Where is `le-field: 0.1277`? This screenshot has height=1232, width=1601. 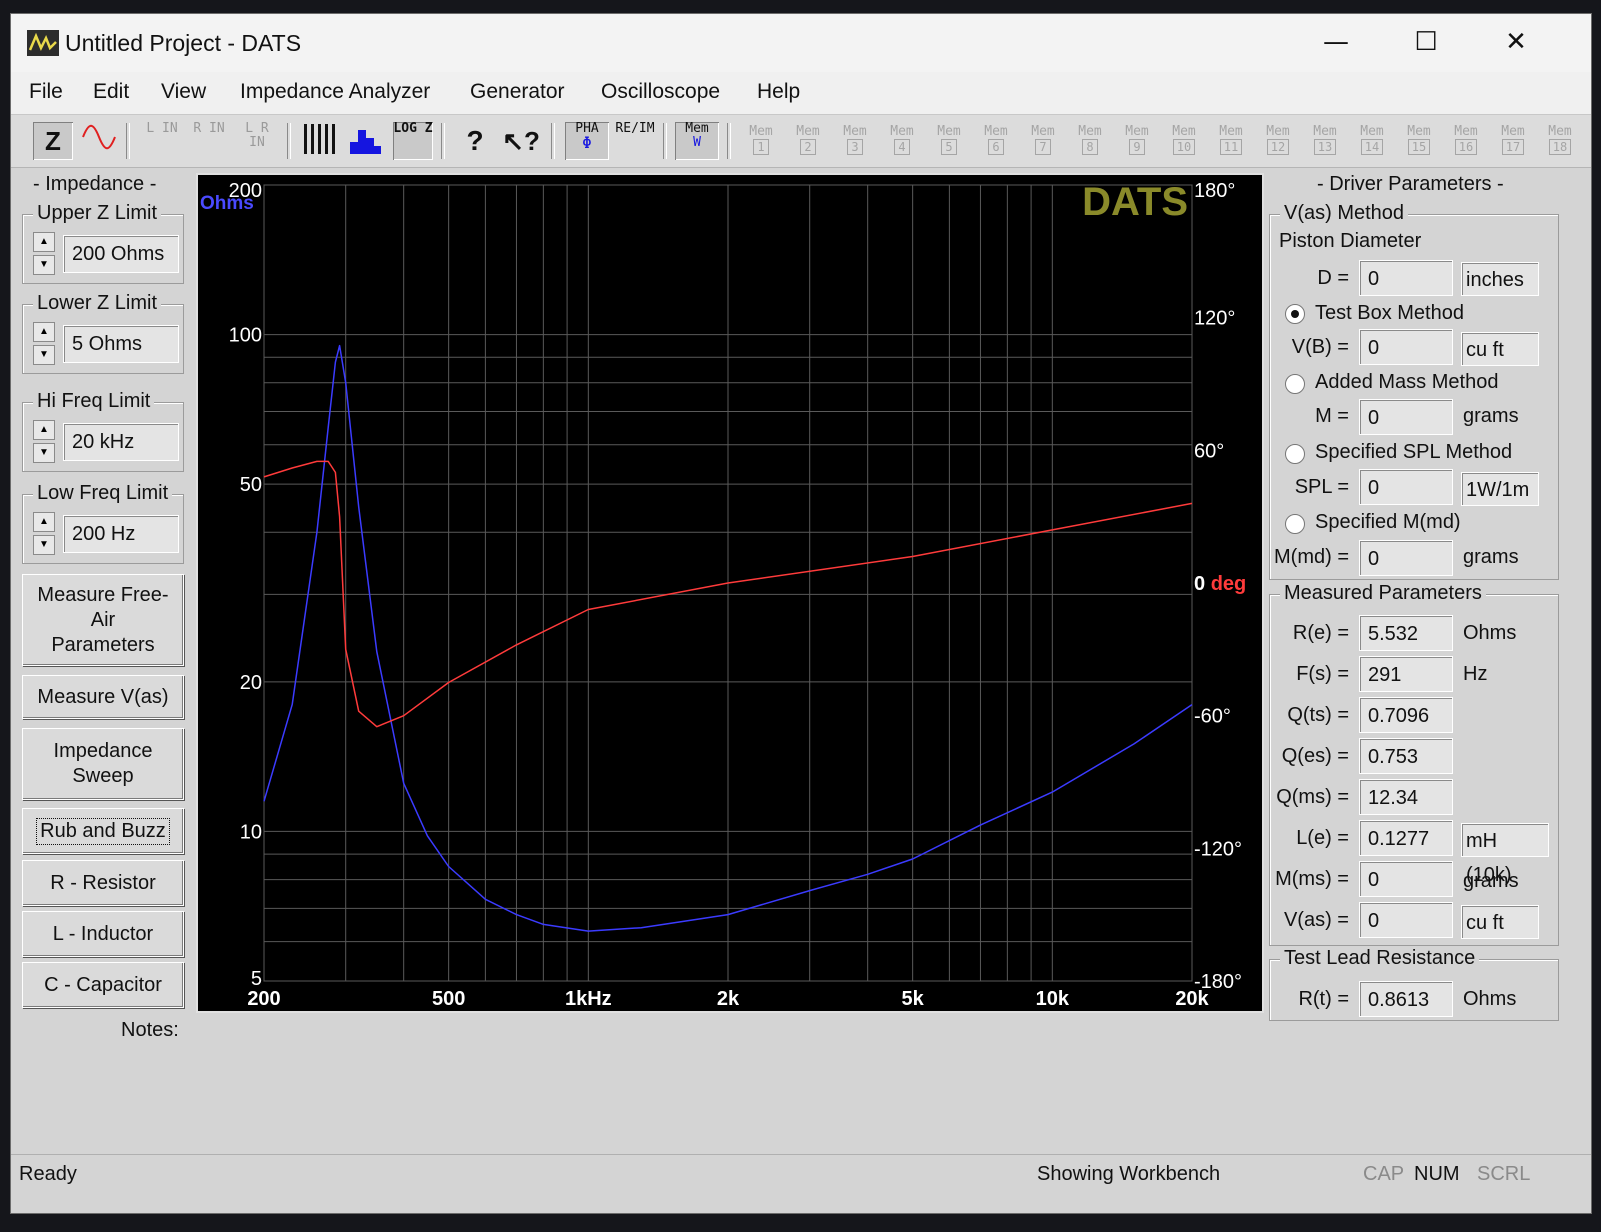 le-field: 0.1277 is located at coordinates (1406, 838).